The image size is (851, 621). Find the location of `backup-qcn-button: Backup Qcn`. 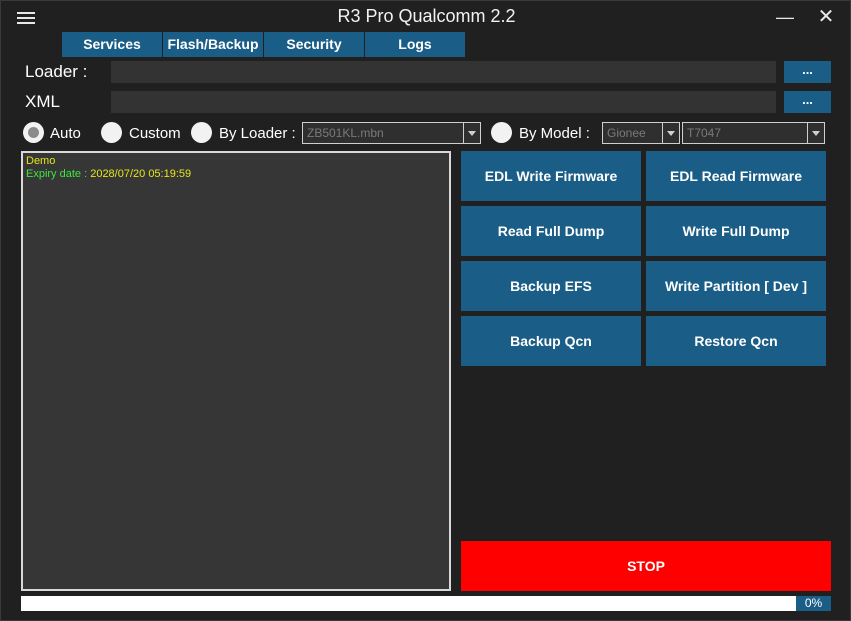

backup-qcn-button: Backup Qcn is located at coordinates (551, 341).